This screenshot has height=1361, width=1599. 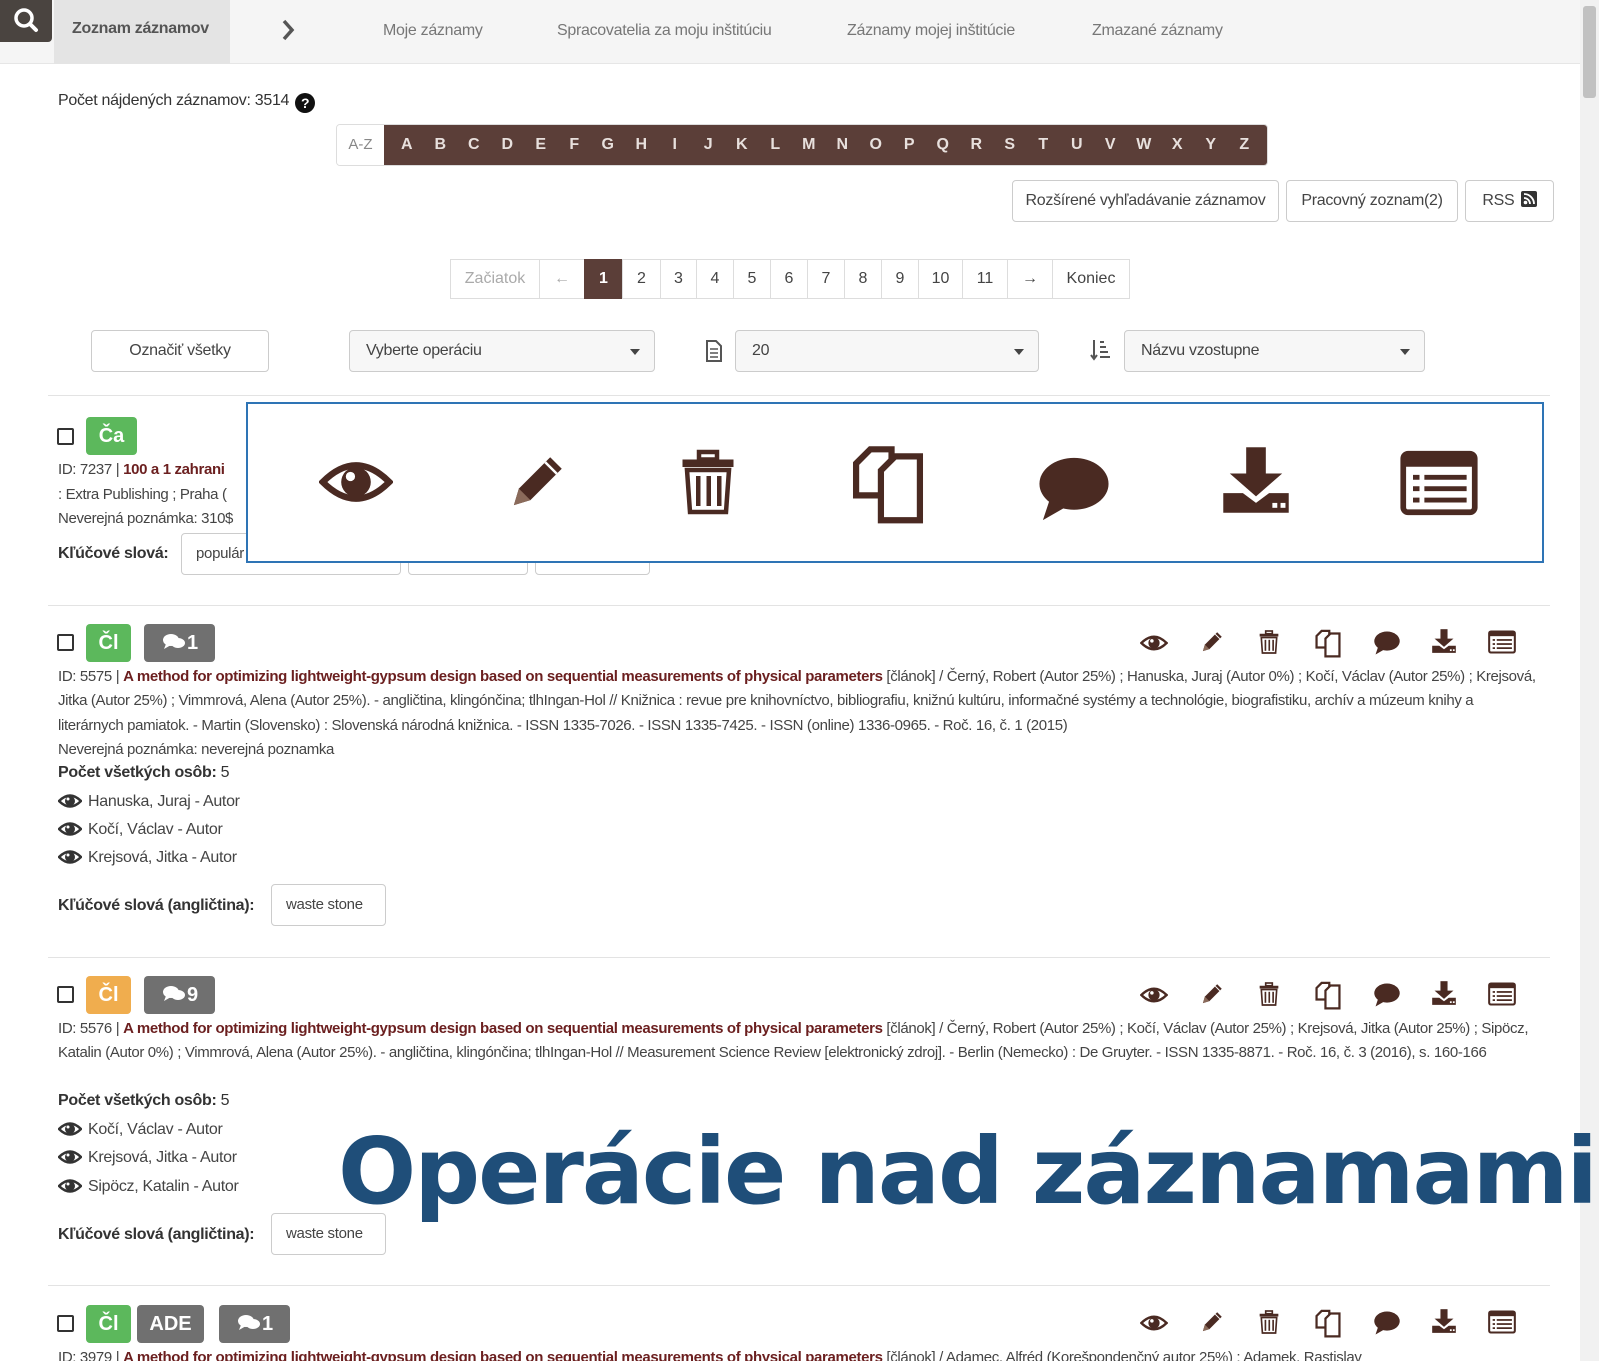 What do you see at coordinates (1372, 201) in the screenshot?
I see `work-list-button: Pracovný zoznam(2)` at bounding box center [1372, 201].